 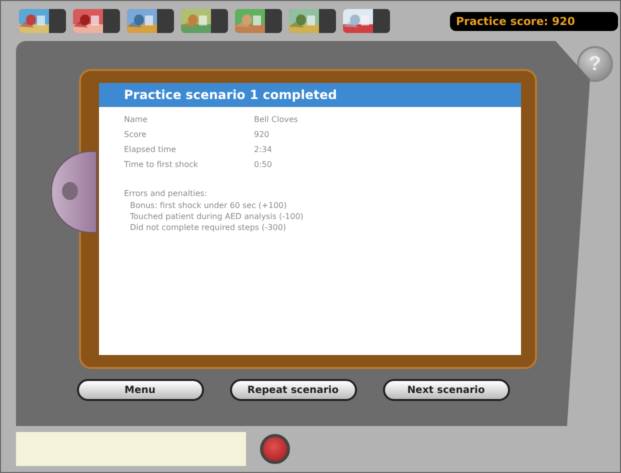 What do you see at coordinates (166, 193) in the screenshot?
I see `errors-heading: Errors and penalties:` at bounding box center [166, 193].